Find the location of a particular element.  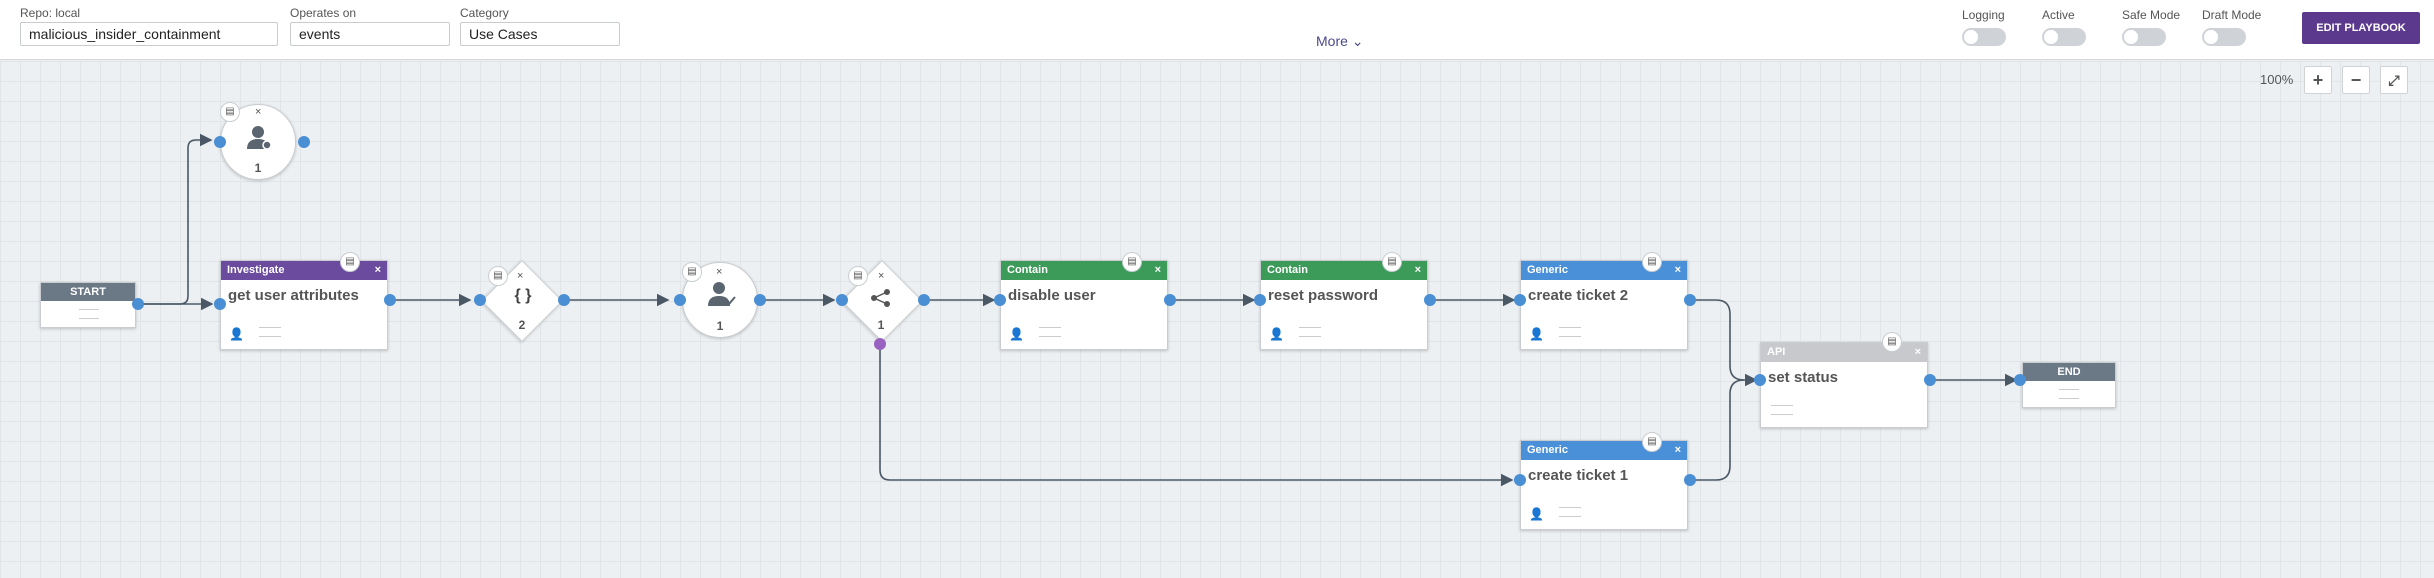

node-title: set status is located at coordinates (1803, 377).